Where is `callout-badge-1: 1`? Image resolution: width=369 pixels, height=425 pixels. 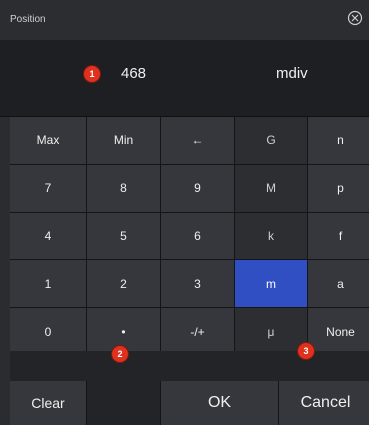 callout-badge-1: 1 is located at coordinates (92, 74).